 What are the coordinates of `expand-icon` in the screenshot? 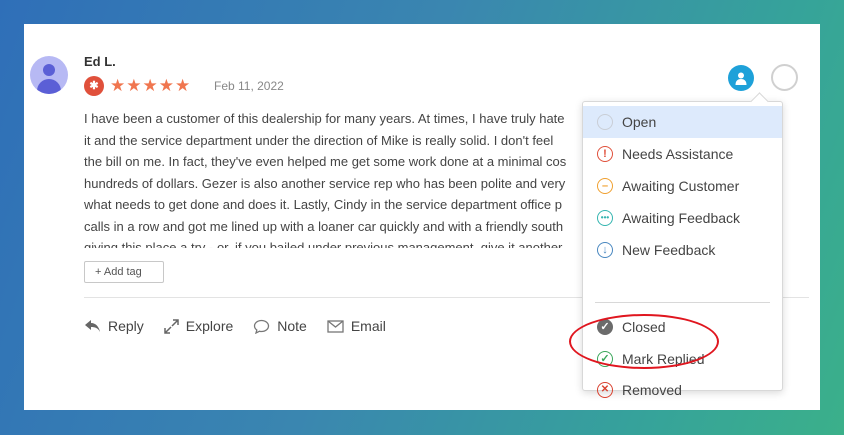 It's located at (171, 326).